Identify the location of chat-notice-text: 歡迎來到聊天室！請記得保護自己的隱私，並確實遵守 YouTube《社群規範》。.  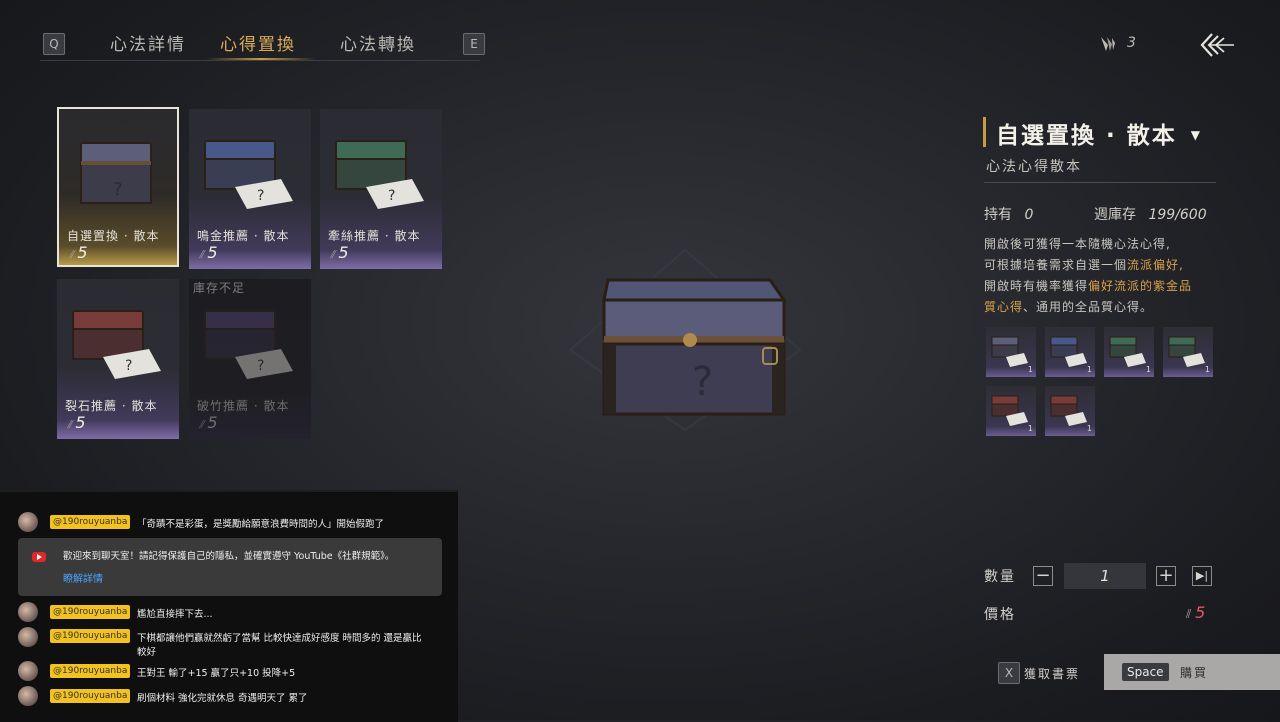
(229, 556).